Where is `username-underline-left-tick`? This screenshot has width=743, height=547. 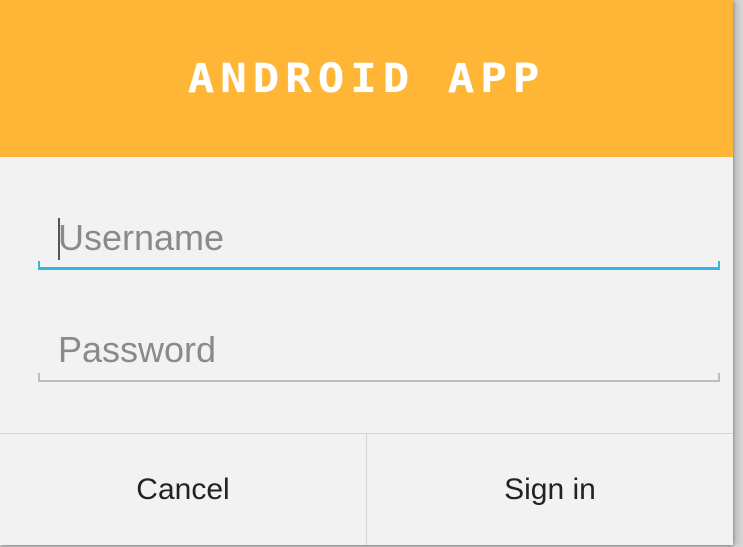
username-underline-left-tick is located at coordinates (39, 265).